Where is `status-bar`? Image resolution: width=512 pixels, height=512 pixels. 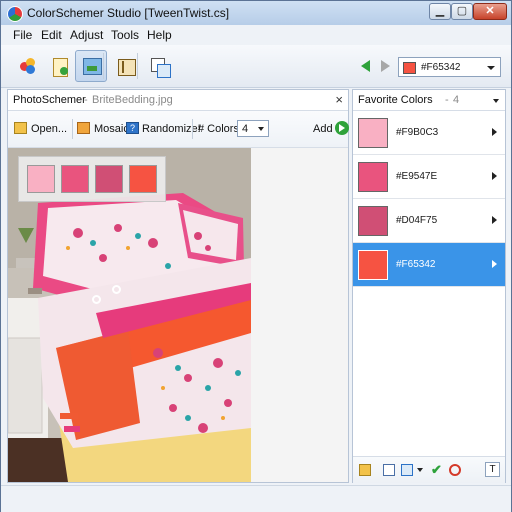 status-bar is located at coordinates (256, 498).